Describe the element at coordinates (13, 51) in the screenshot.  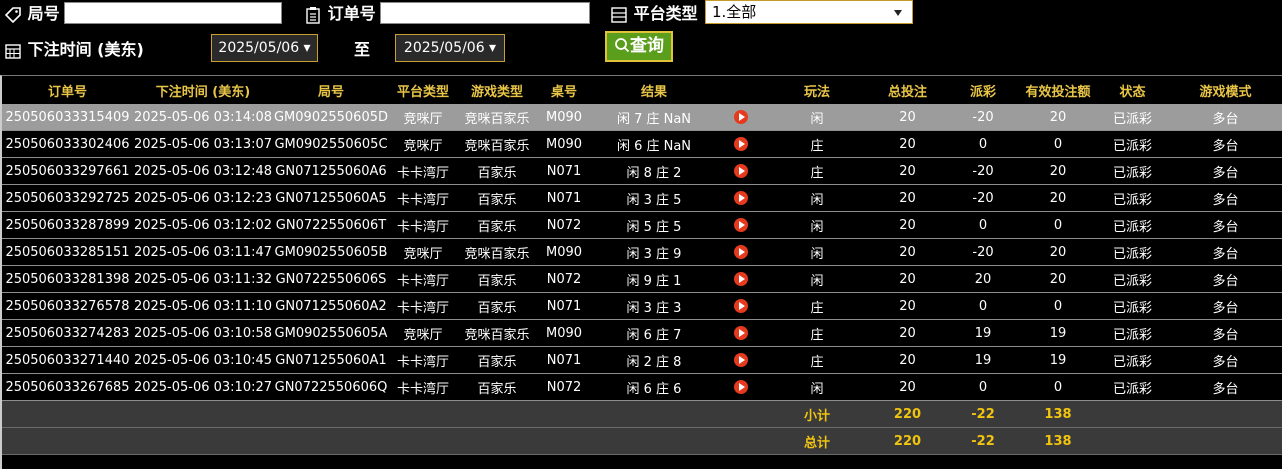
I see `calendar-icon` at that location.